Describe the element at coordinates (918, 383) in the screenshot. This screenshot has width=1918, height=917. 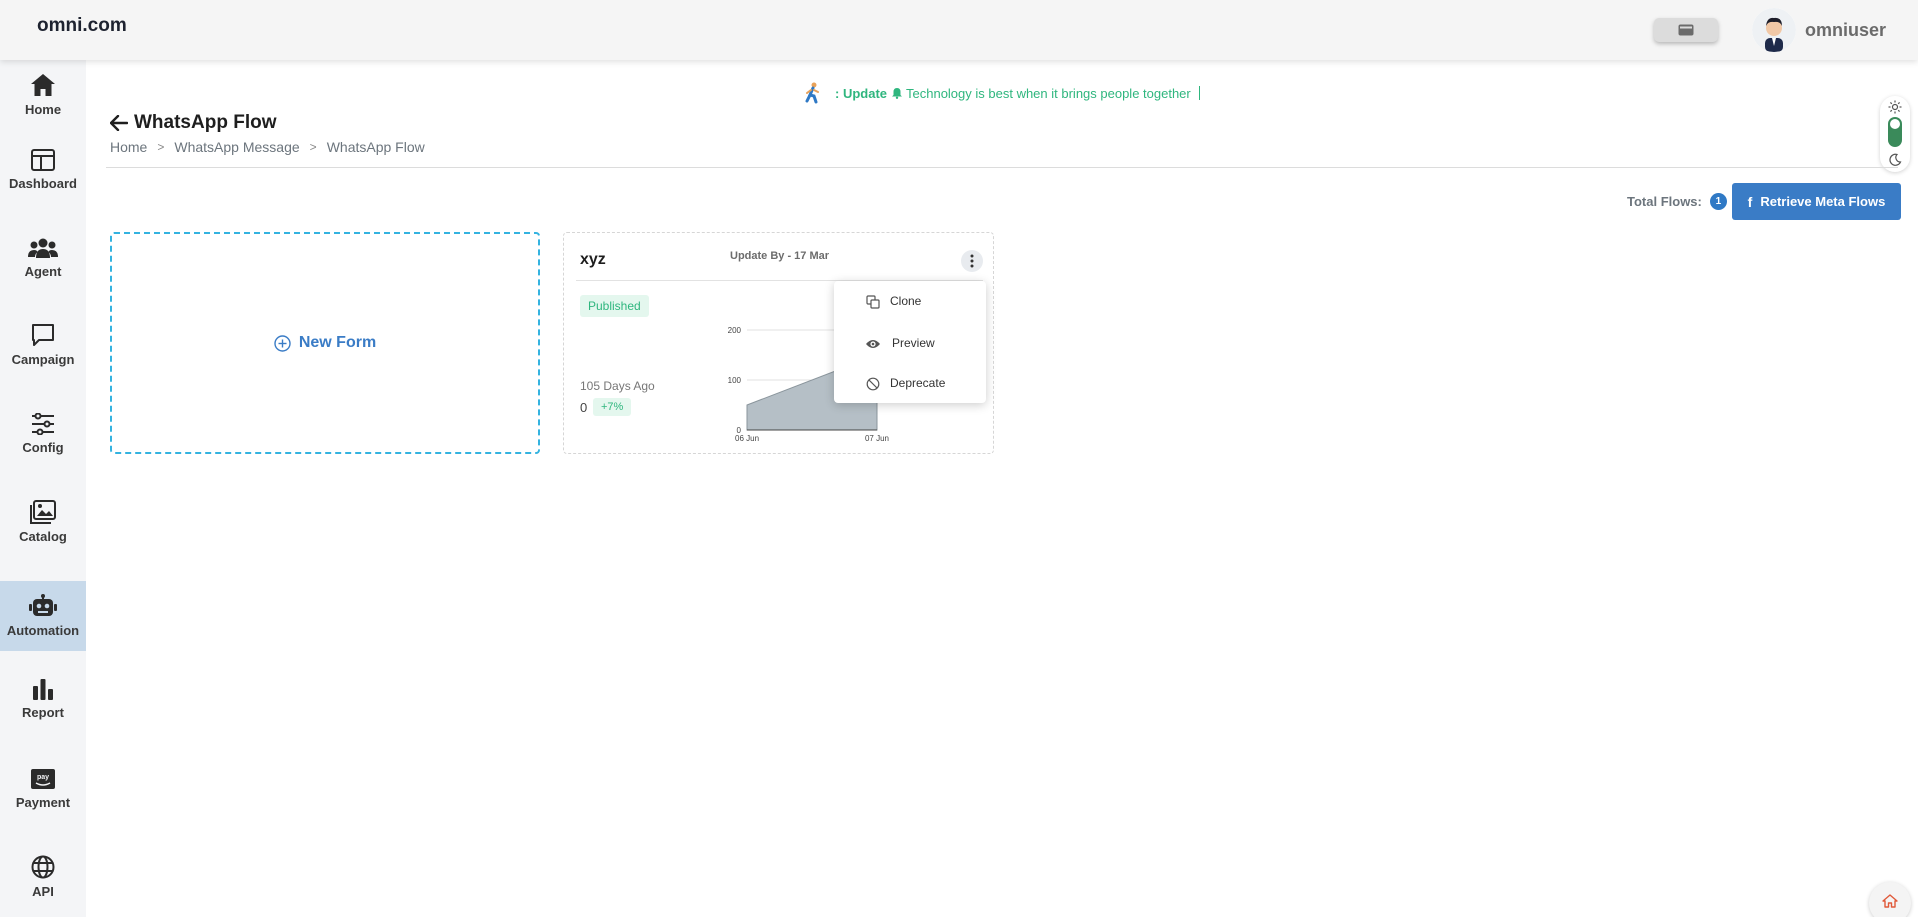
I see `menu-item-label: Deprecate` at that location.